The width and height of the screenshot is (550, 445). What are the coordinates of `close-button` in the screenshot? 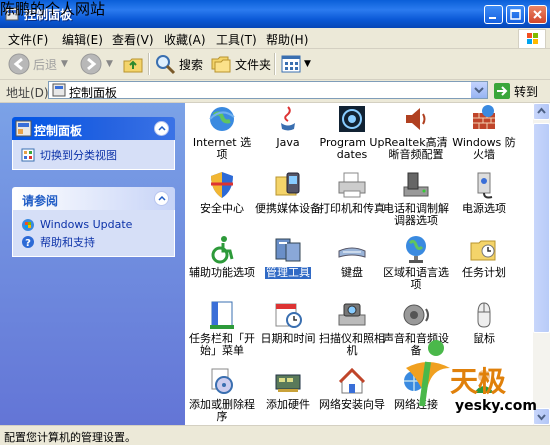 It's located at (537, 14).